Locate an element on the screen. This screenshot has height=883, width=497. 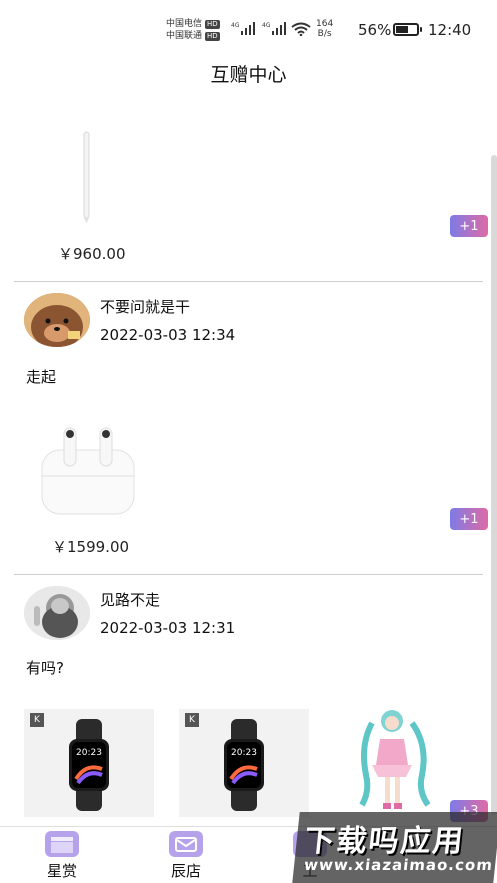
clock: 12:40 is located at coordinates (450, 30).